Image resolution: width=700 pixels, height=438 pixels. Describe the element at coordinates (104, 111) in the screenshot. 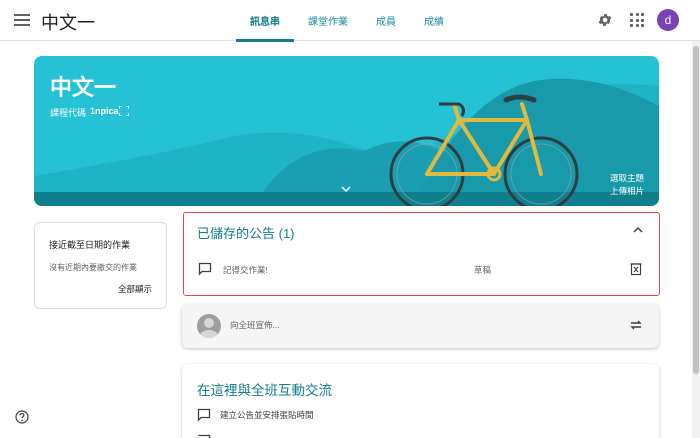

I see `class-code: 1npica` at that location.